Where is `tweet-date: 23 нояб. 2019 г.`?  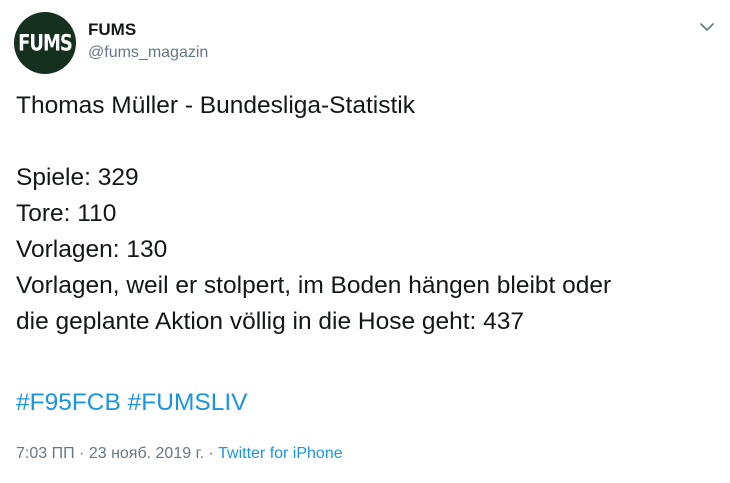
tweet-date: 23 нояб. 2019 г. is located at coordinates (146, 453).